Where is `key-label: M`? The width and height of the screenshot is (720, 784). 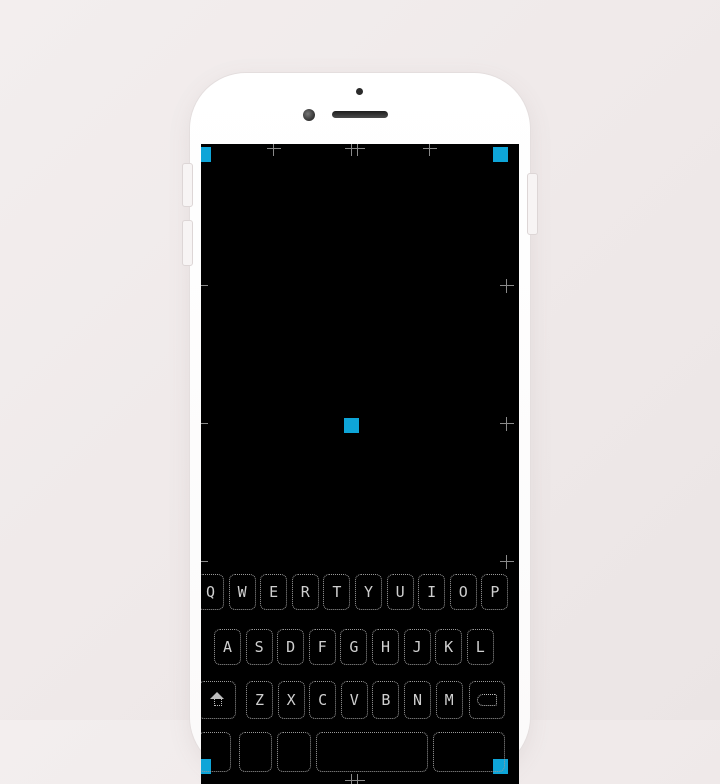 key-label: M is located at coordinates (449, 700).